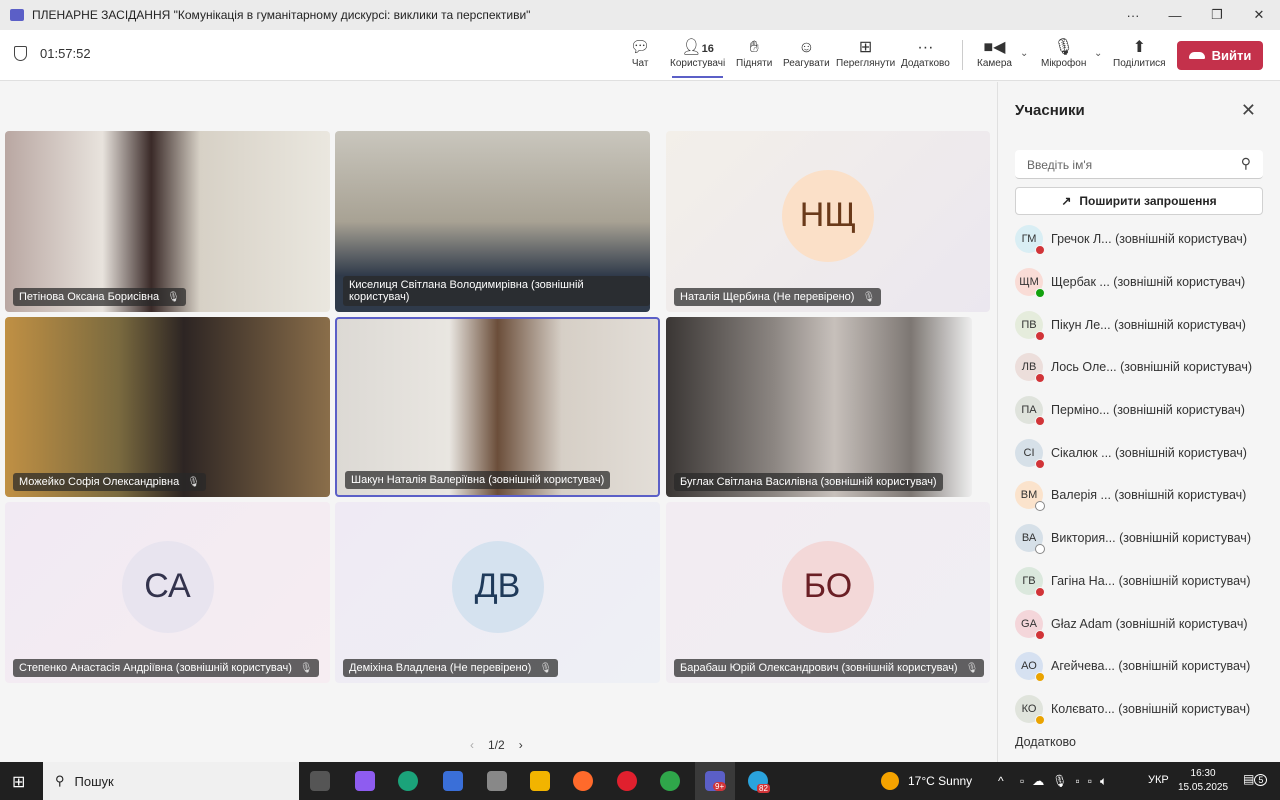  Describe the element at coordinates (521, 745) in the screenshot. I see `next-page-chevron-icon: ›` at that location.